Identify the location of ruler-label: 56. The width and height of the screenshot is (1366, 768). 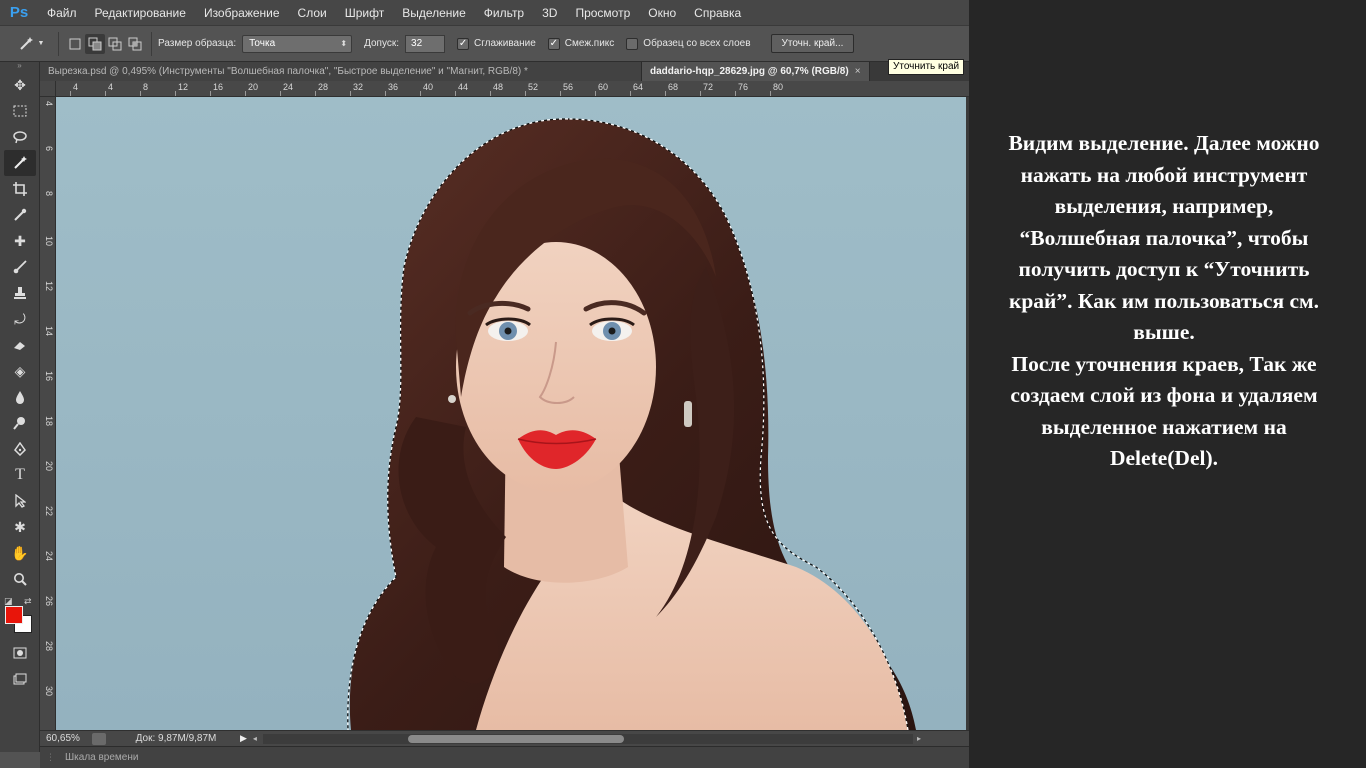
(568, 87).